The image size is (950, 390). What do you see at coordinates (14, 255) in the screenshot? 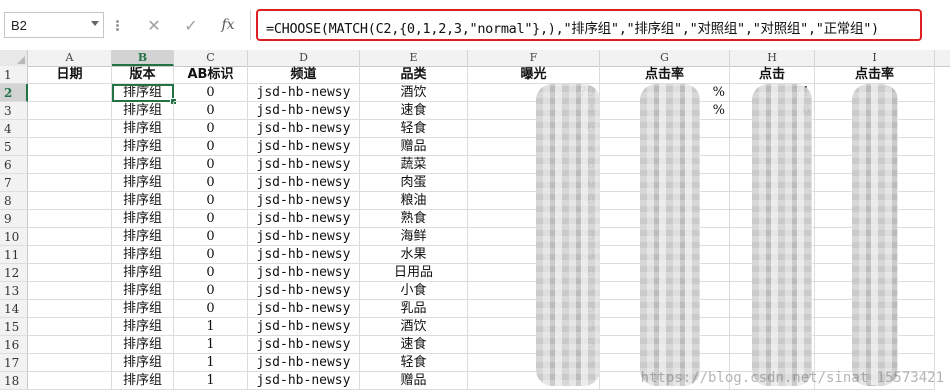
I see `row-header: 11` at bounding box center [14, 255].